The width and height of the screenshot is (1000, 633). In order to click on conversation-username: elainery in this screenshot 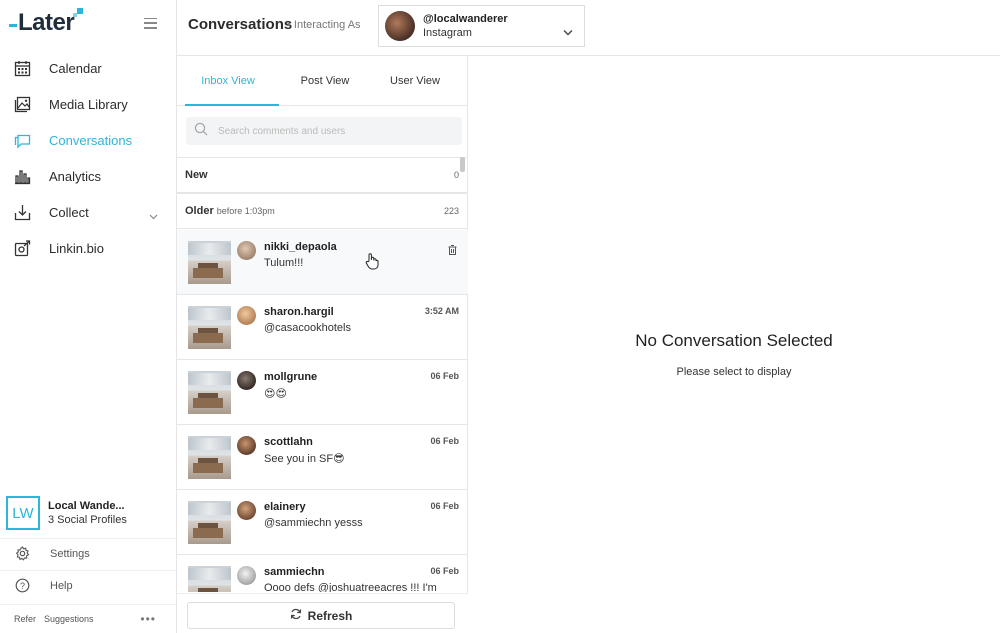, I will do `click(285, 507)`.